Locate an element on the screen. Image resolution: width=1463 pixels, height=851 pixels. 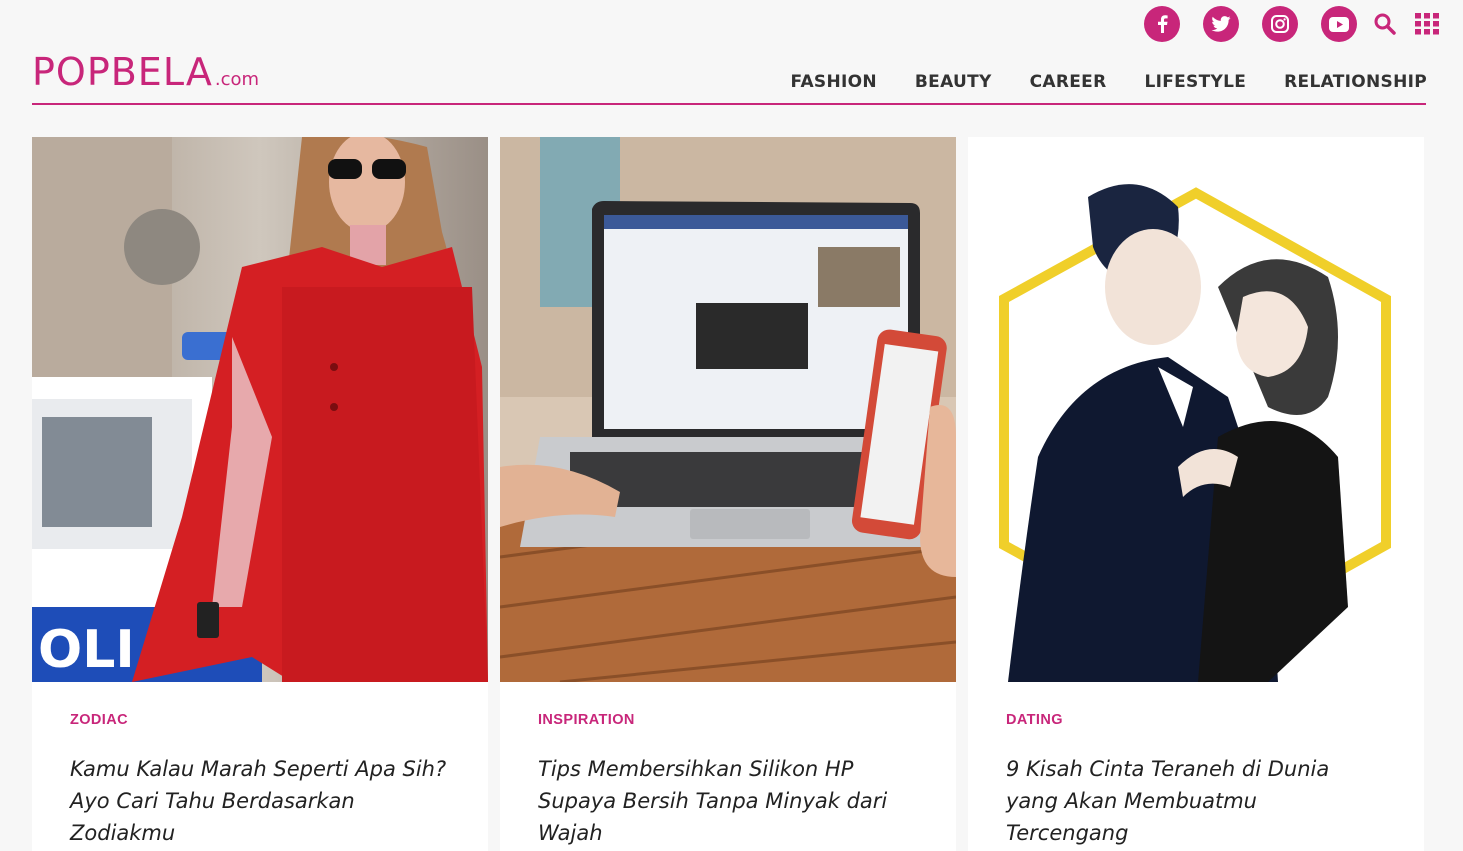
article-category: ZODIAC is located at coordinates (260, 720).